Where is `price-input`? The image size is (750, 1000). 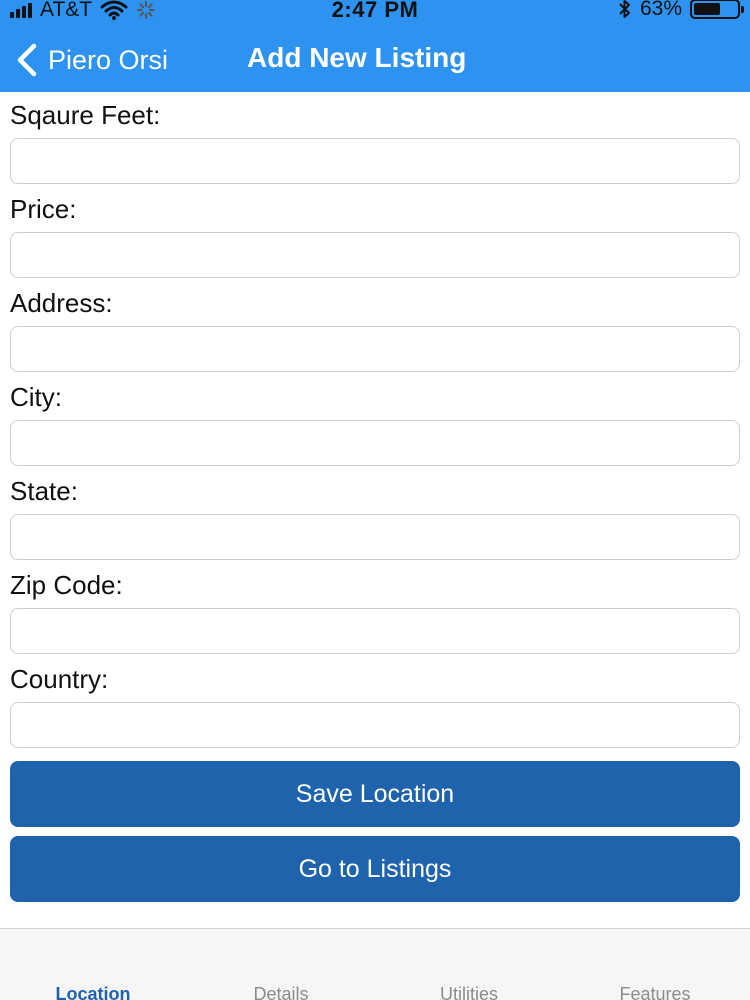 price-input is located at coordinates (375, 255).